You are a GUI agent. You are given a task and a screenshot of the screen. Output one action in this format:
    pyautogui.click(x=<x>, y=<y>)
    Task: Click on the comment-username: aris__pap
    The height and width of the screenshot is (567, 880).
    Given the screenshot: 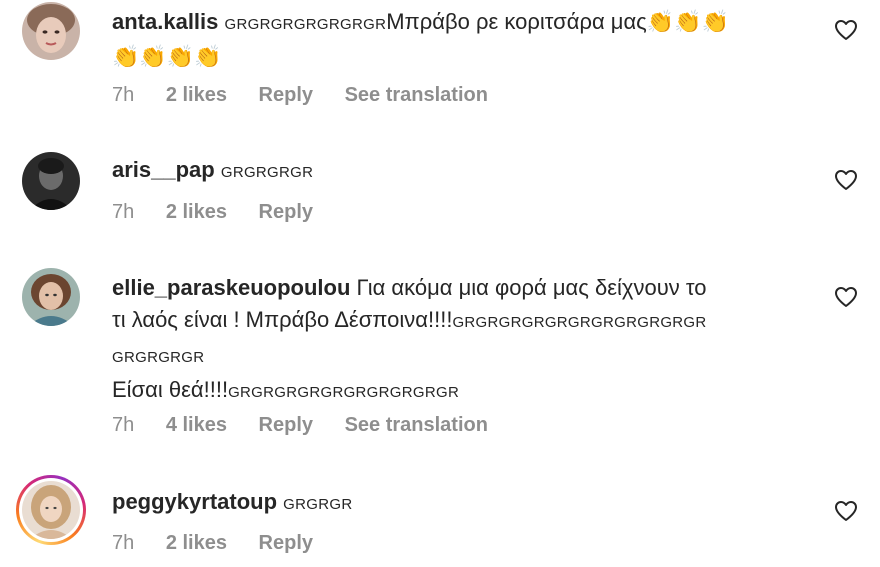 What is the action you would take?
    pyautogui.click(x=163, y=169)
    